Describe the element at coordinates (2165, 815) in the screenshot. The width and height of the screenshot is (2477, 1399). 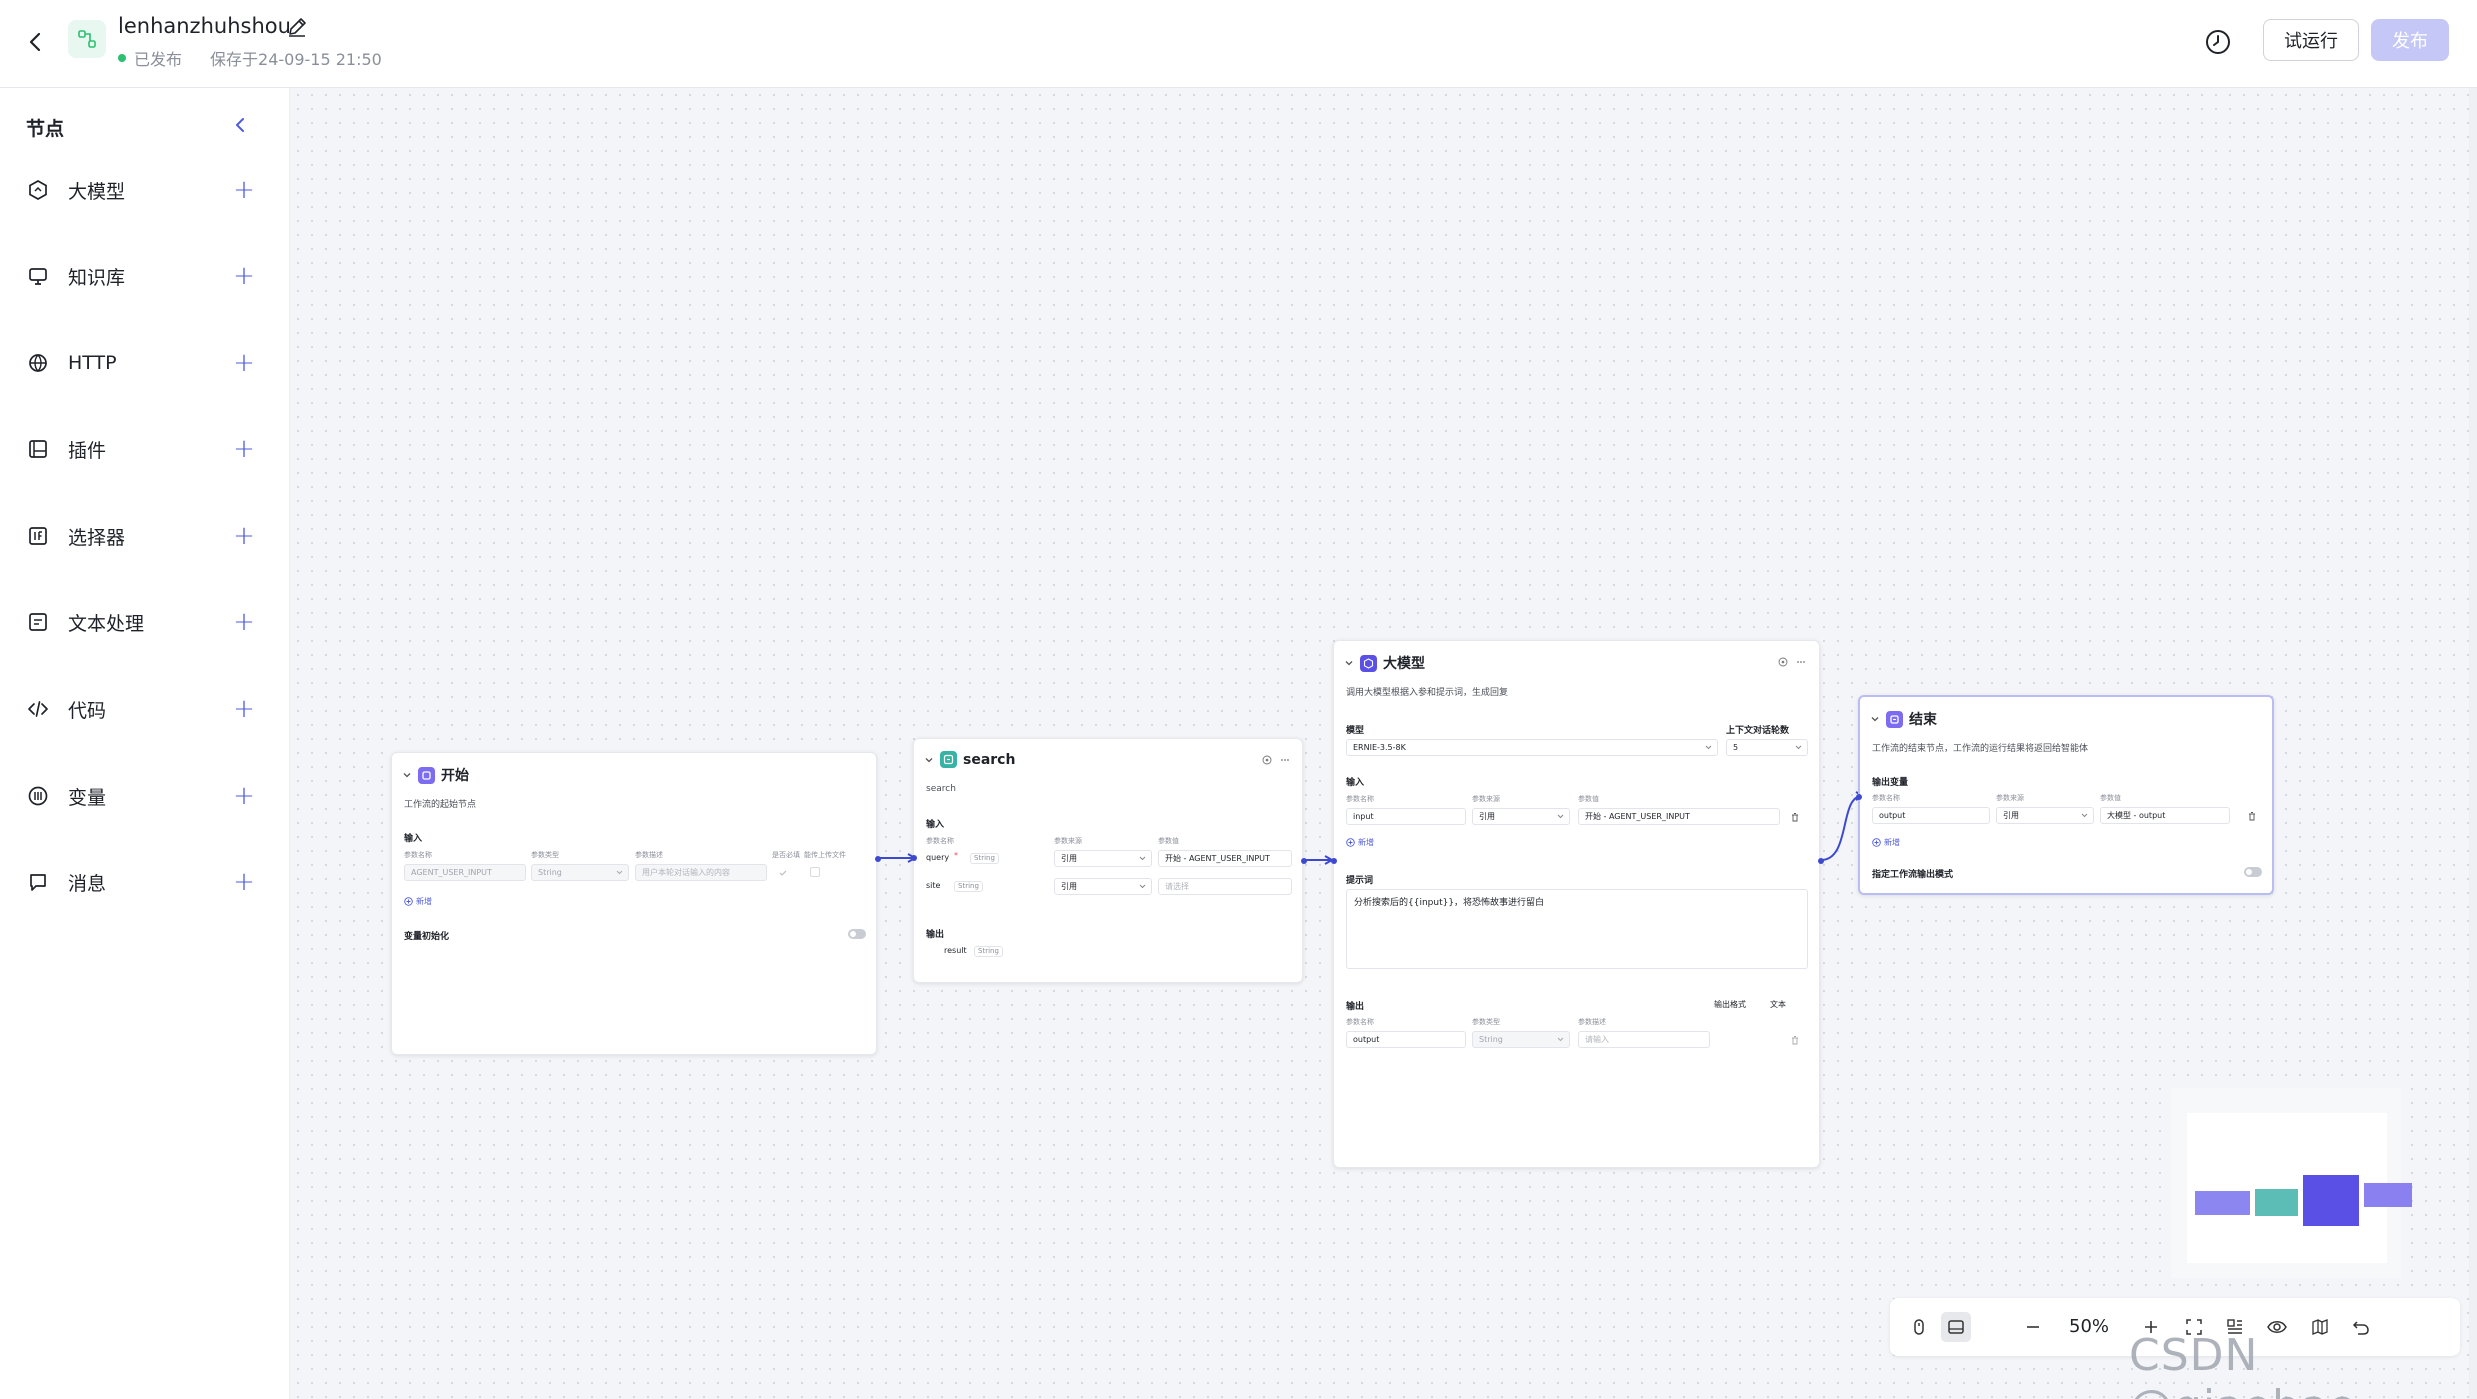
I see `value-select: 大模型 - output` at that location.